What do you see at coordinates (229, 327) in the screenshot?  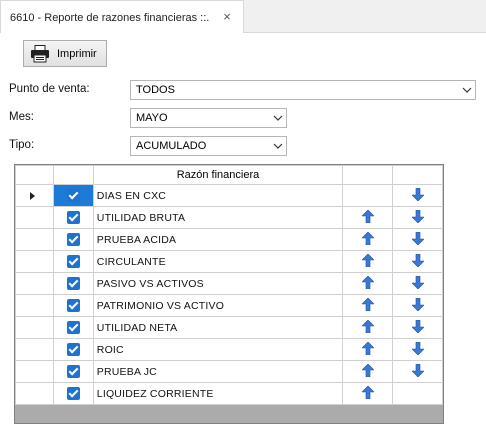 I see `table-row: UTILIDAD NETA` at bounding box center [229, 327].